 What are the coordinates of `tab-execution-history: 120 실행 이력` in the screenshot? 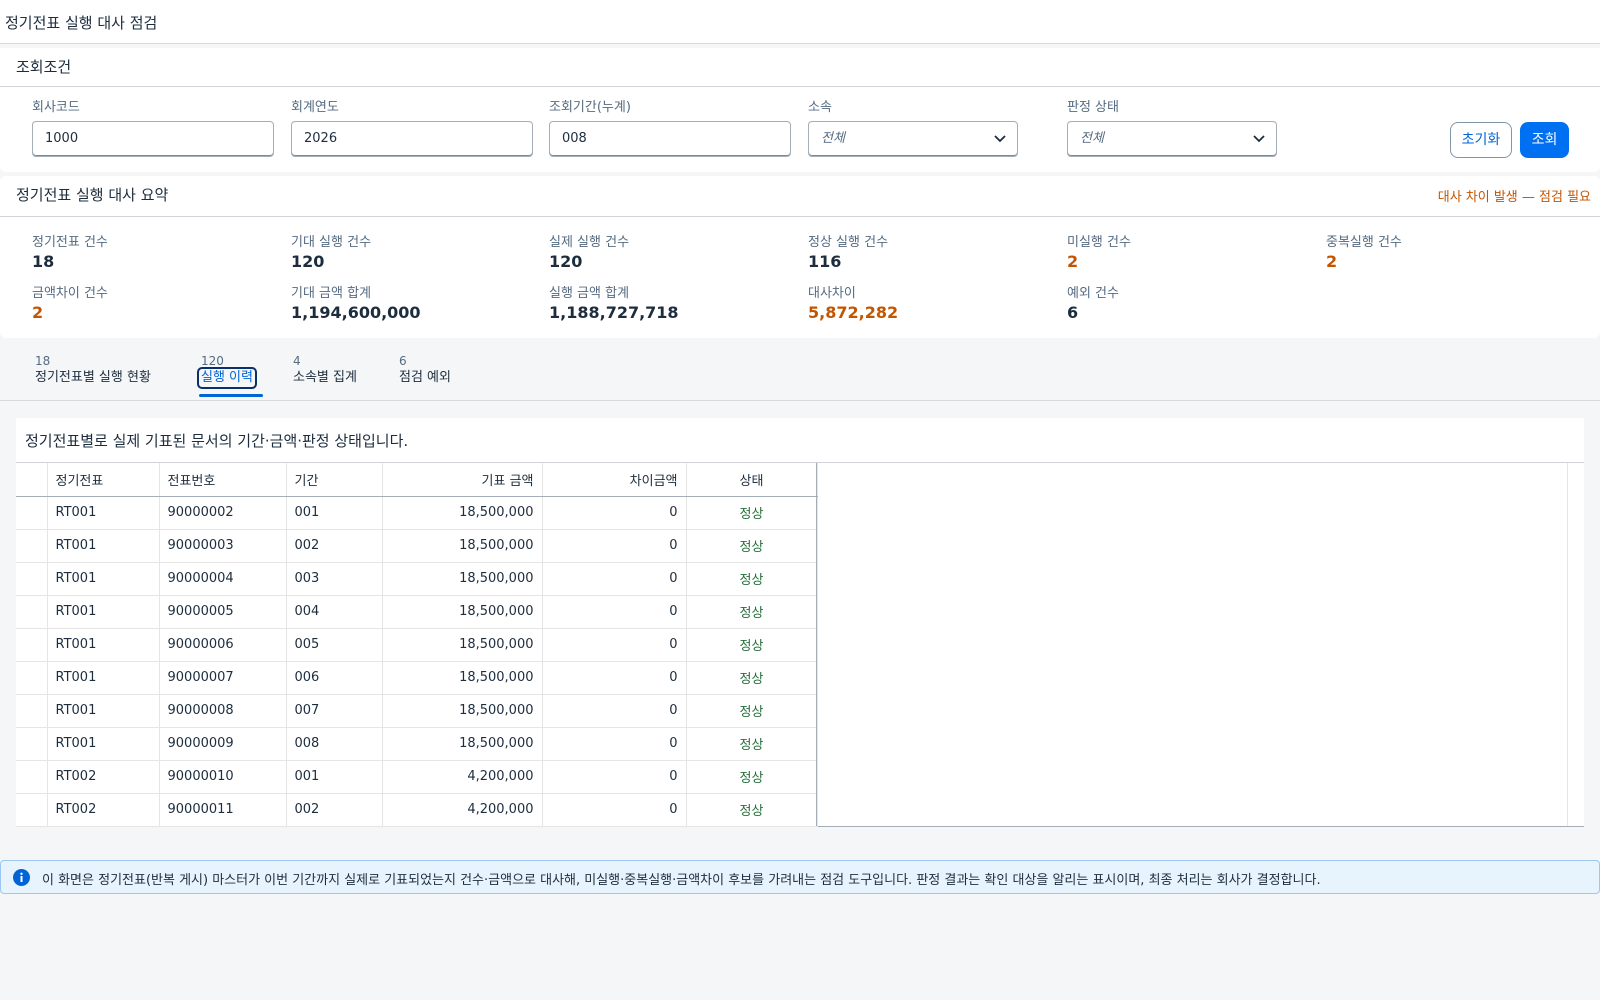 It's located at (230, 375).